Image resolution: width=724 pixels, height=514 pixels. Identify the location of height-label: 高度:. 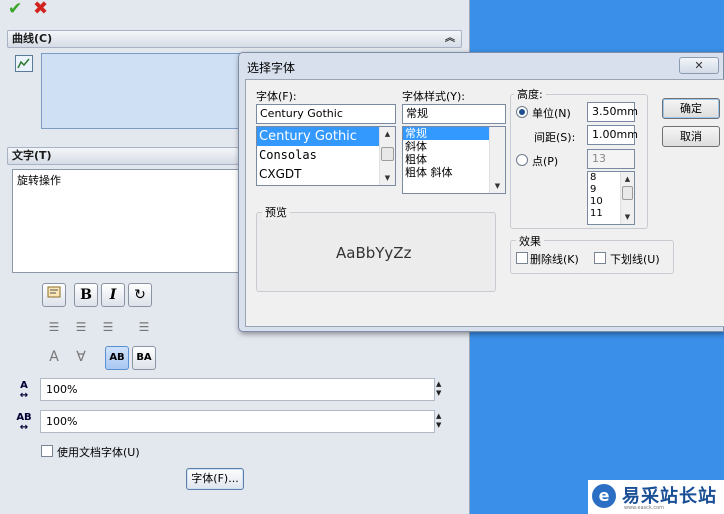
(530, 94).